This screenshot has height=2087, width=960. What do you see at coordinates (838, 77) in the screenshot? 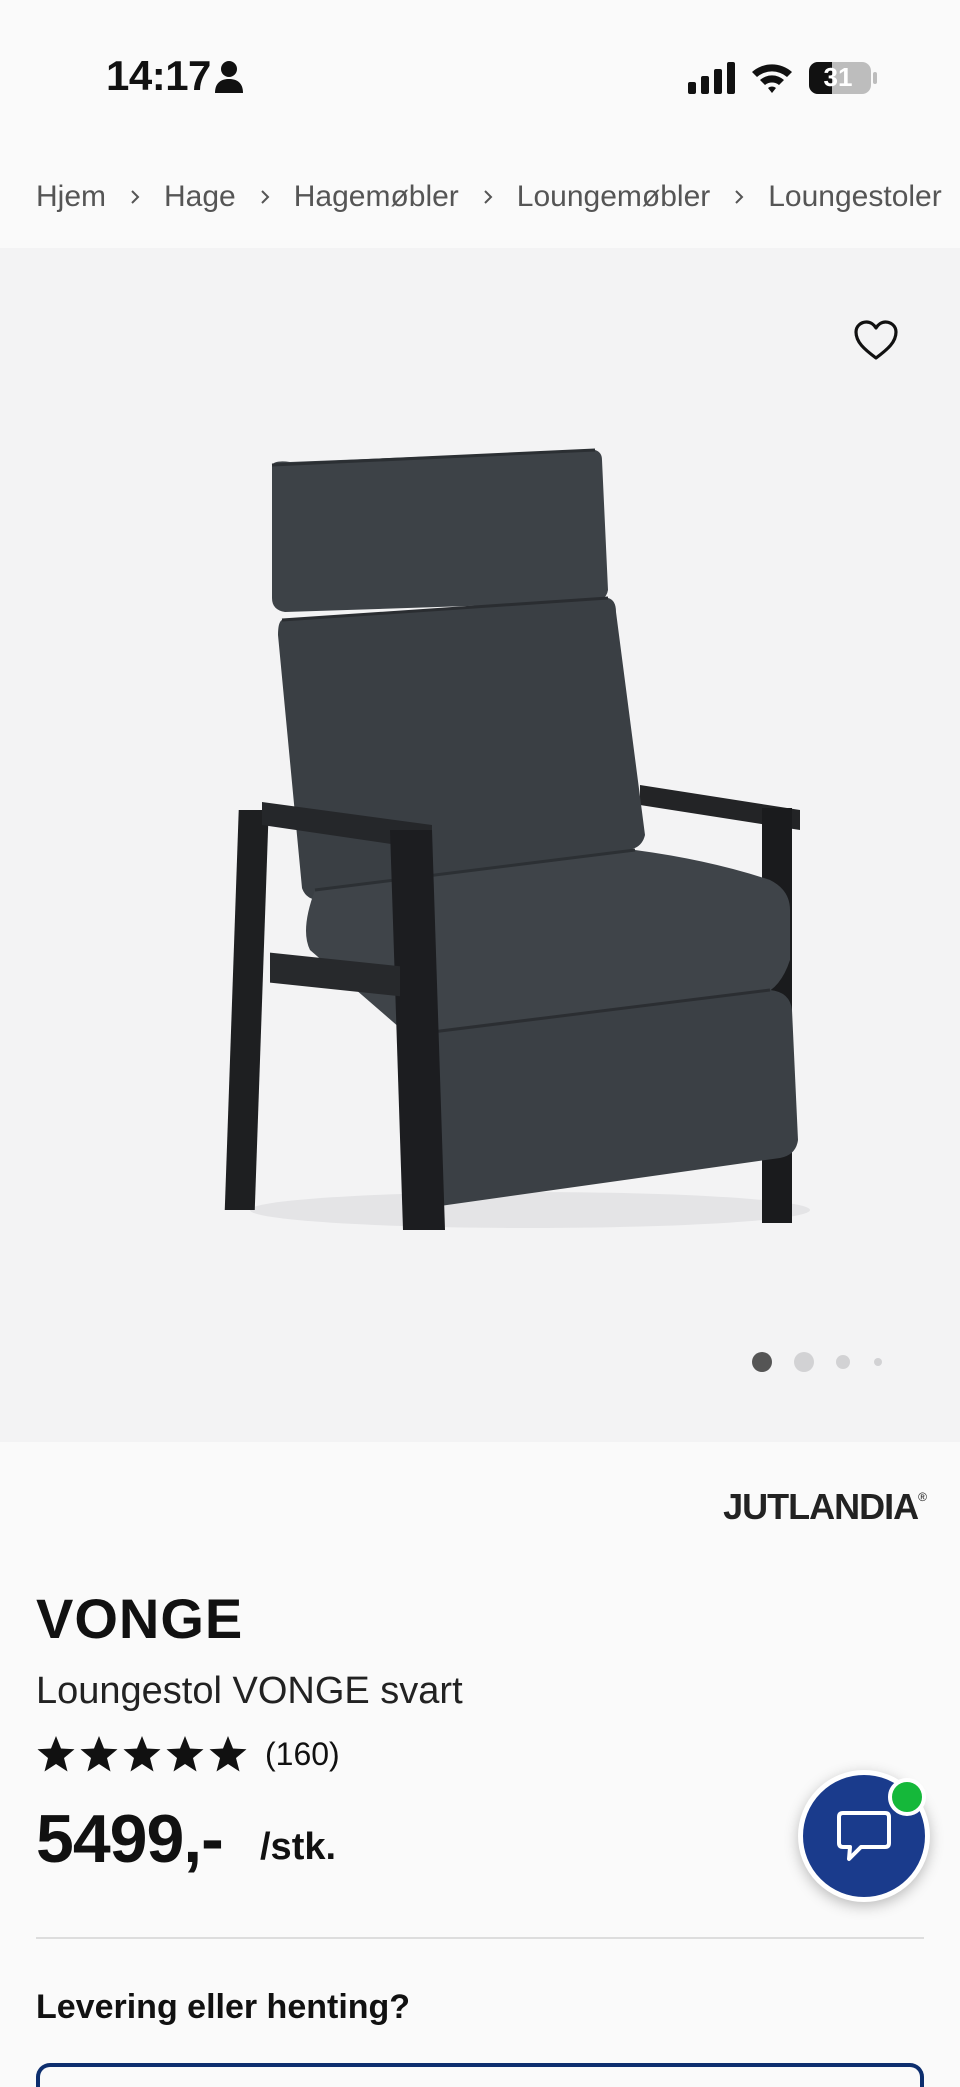
I see `battery-level: 31` at bounding box center [838, 77].